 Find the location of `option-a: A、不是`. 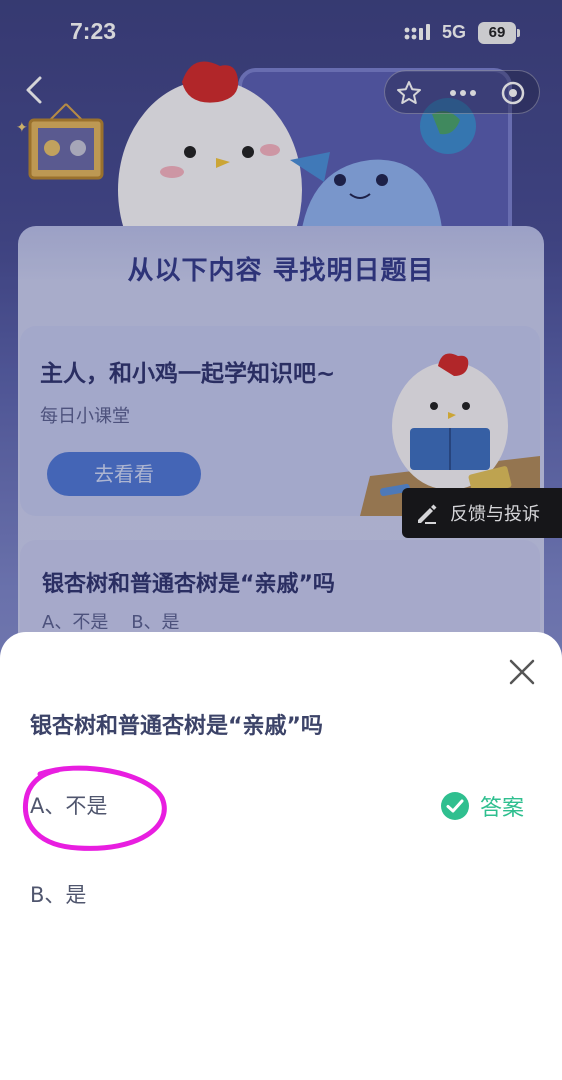

option-a: A、不是 is located at coordinates (68, 805).